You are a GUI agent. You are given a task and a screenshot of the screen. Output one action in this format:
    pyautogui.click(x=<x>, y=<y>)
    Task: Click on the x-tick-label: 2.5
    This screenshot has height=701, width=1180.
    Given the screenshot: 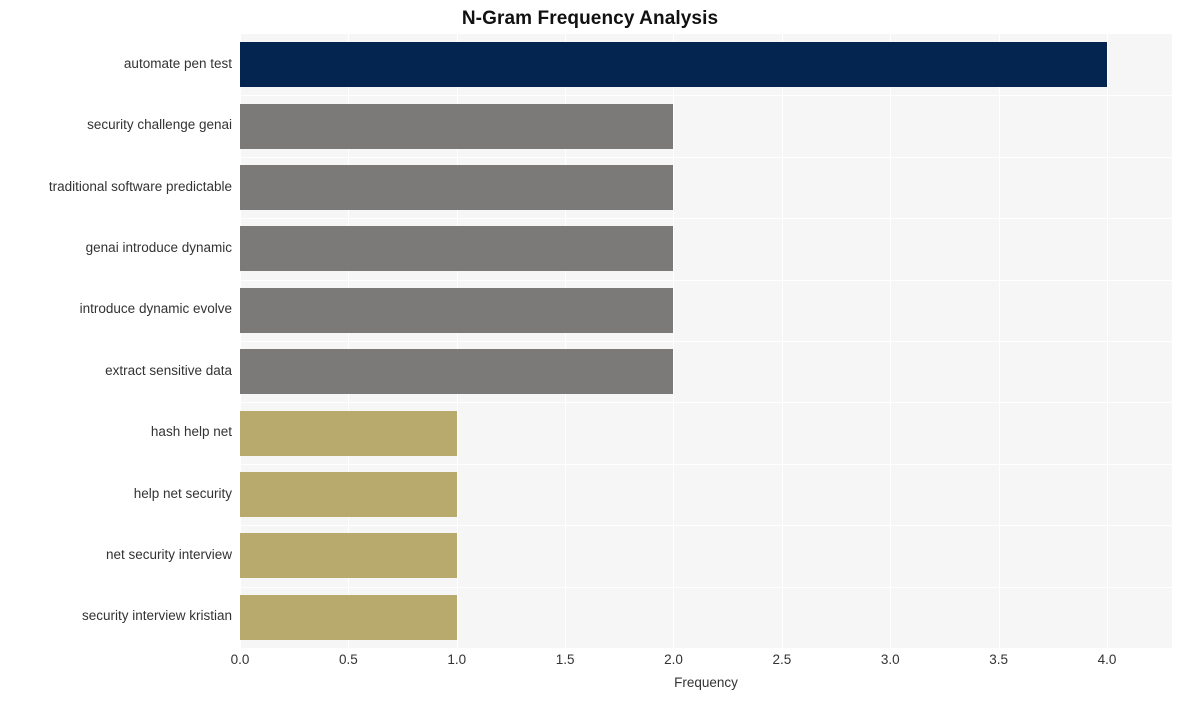 What is the action you would take?
    pyautogui.click(x=782, y=659)
    